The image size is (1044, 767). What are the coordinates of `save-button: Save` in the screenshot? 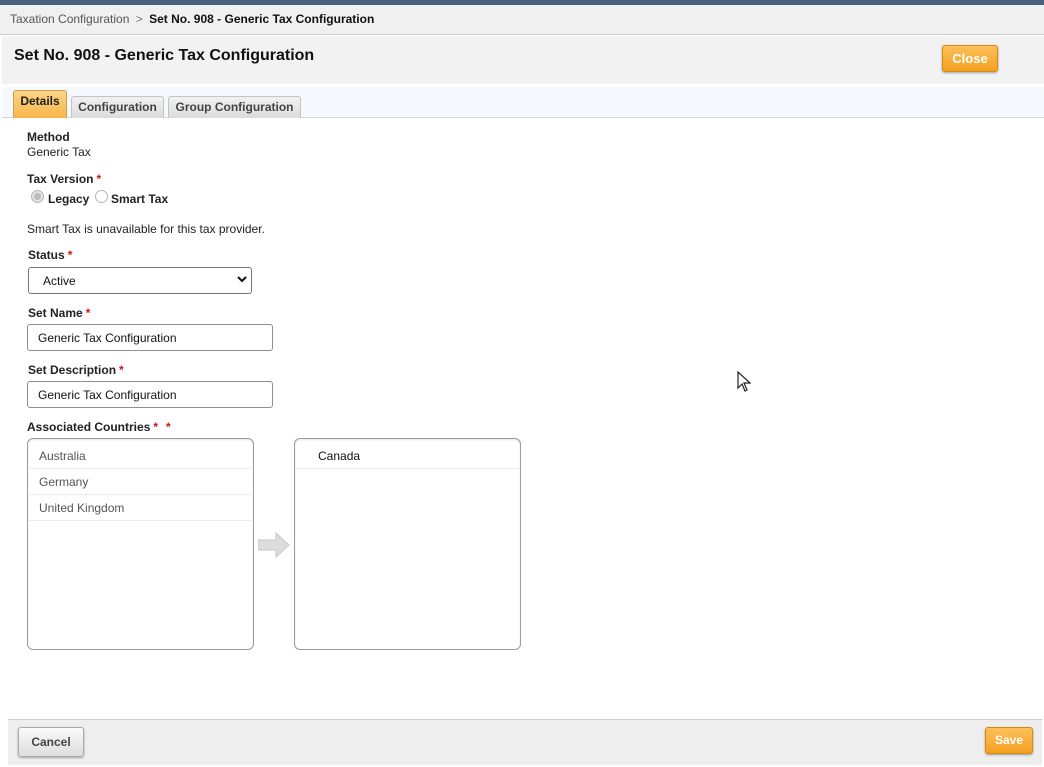 It's located at (1009, 740).